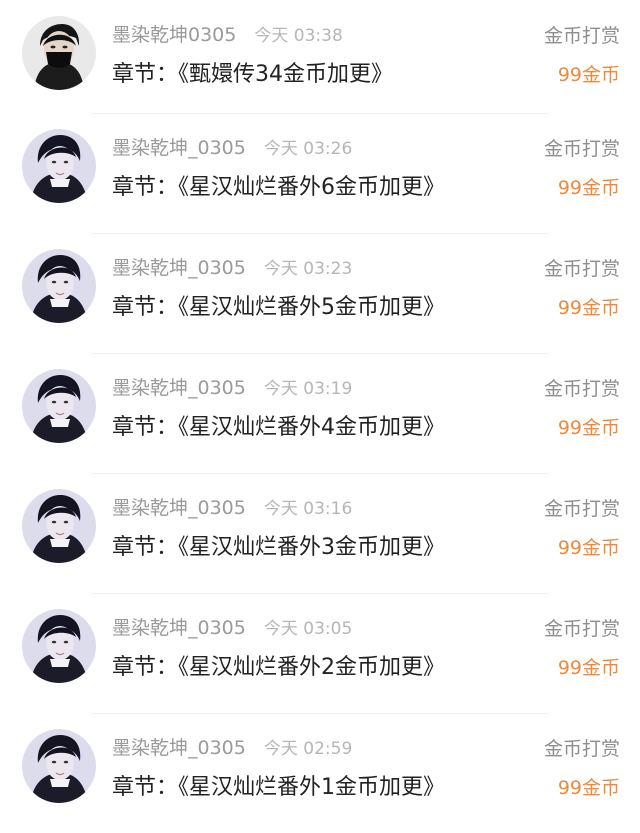  What do you see at coordinates (308, 509) in the screenshot?
I see `timestamp: 今天 03:16` at bounding box center [308, 509].